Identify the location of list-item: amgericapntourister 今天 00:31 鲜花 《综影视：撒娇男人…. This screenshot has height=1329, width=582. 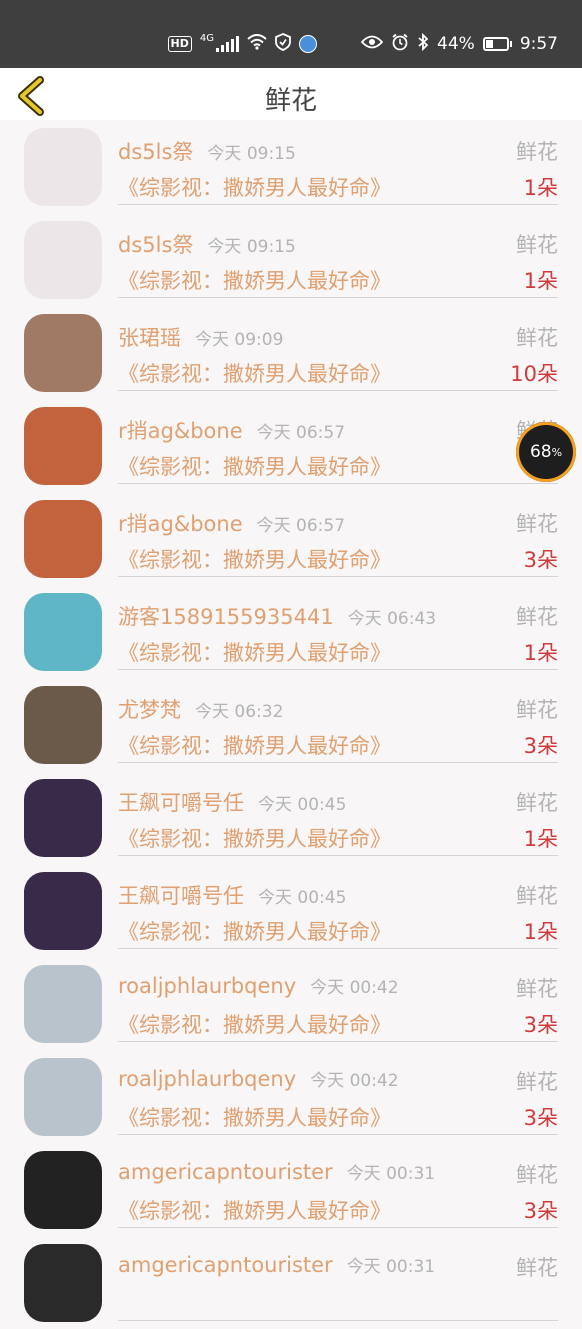
(291, 1189).